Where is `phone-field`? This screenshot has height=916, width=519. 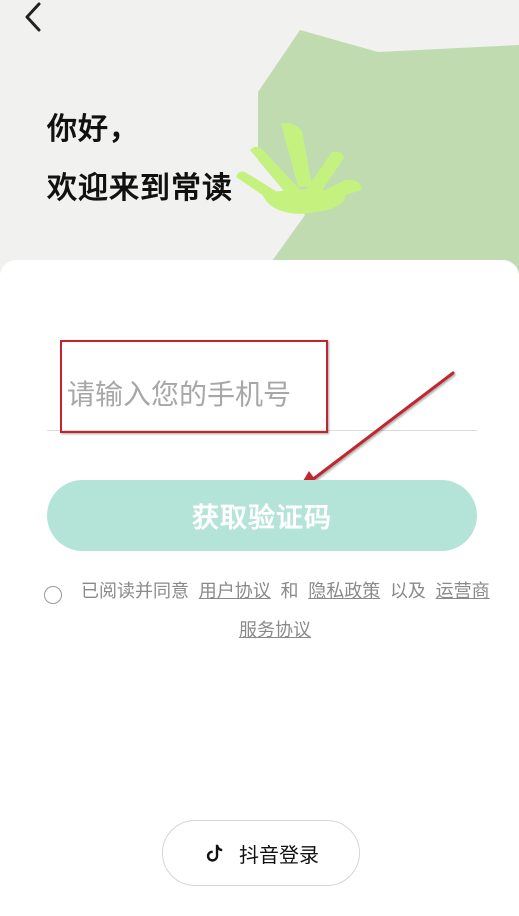 phone-field is located at coordinates (262, 395).